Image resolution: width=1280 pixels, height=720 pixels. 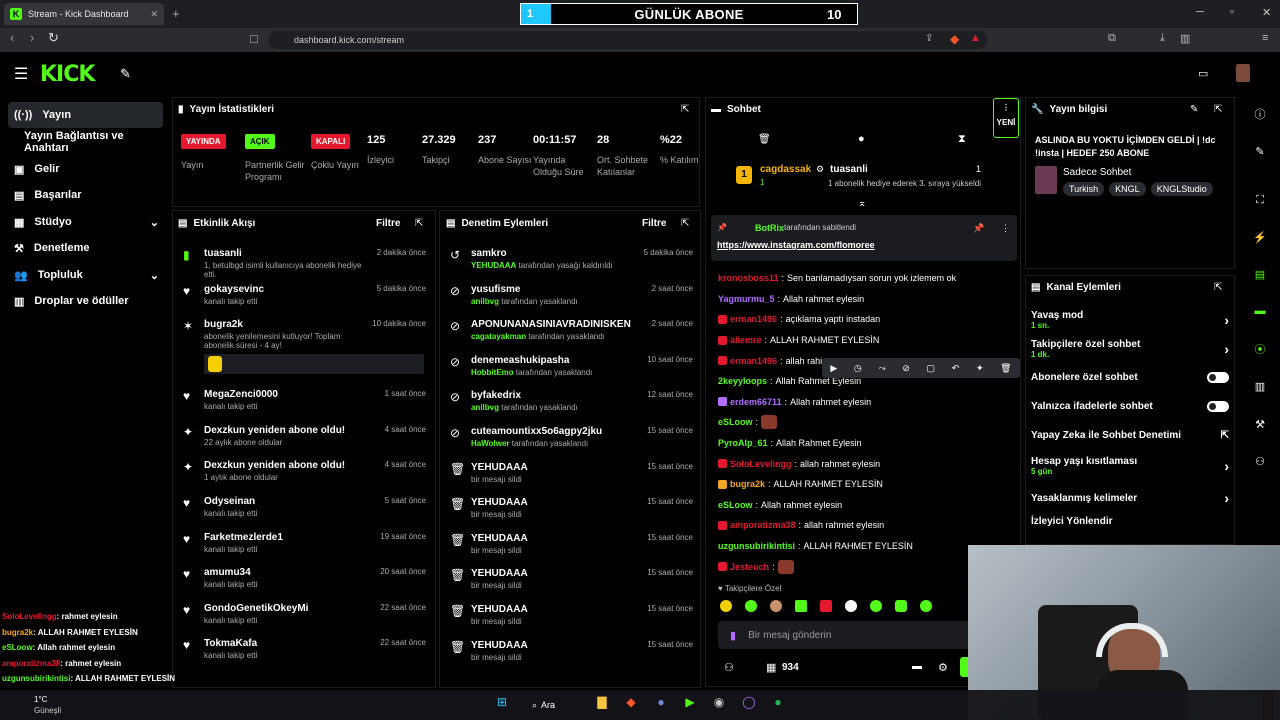 What do you see at coordinates (1097, 172) in the screenshot?
I see `category-name: Sadece Sohbet` at bounding box center [1097, 172].